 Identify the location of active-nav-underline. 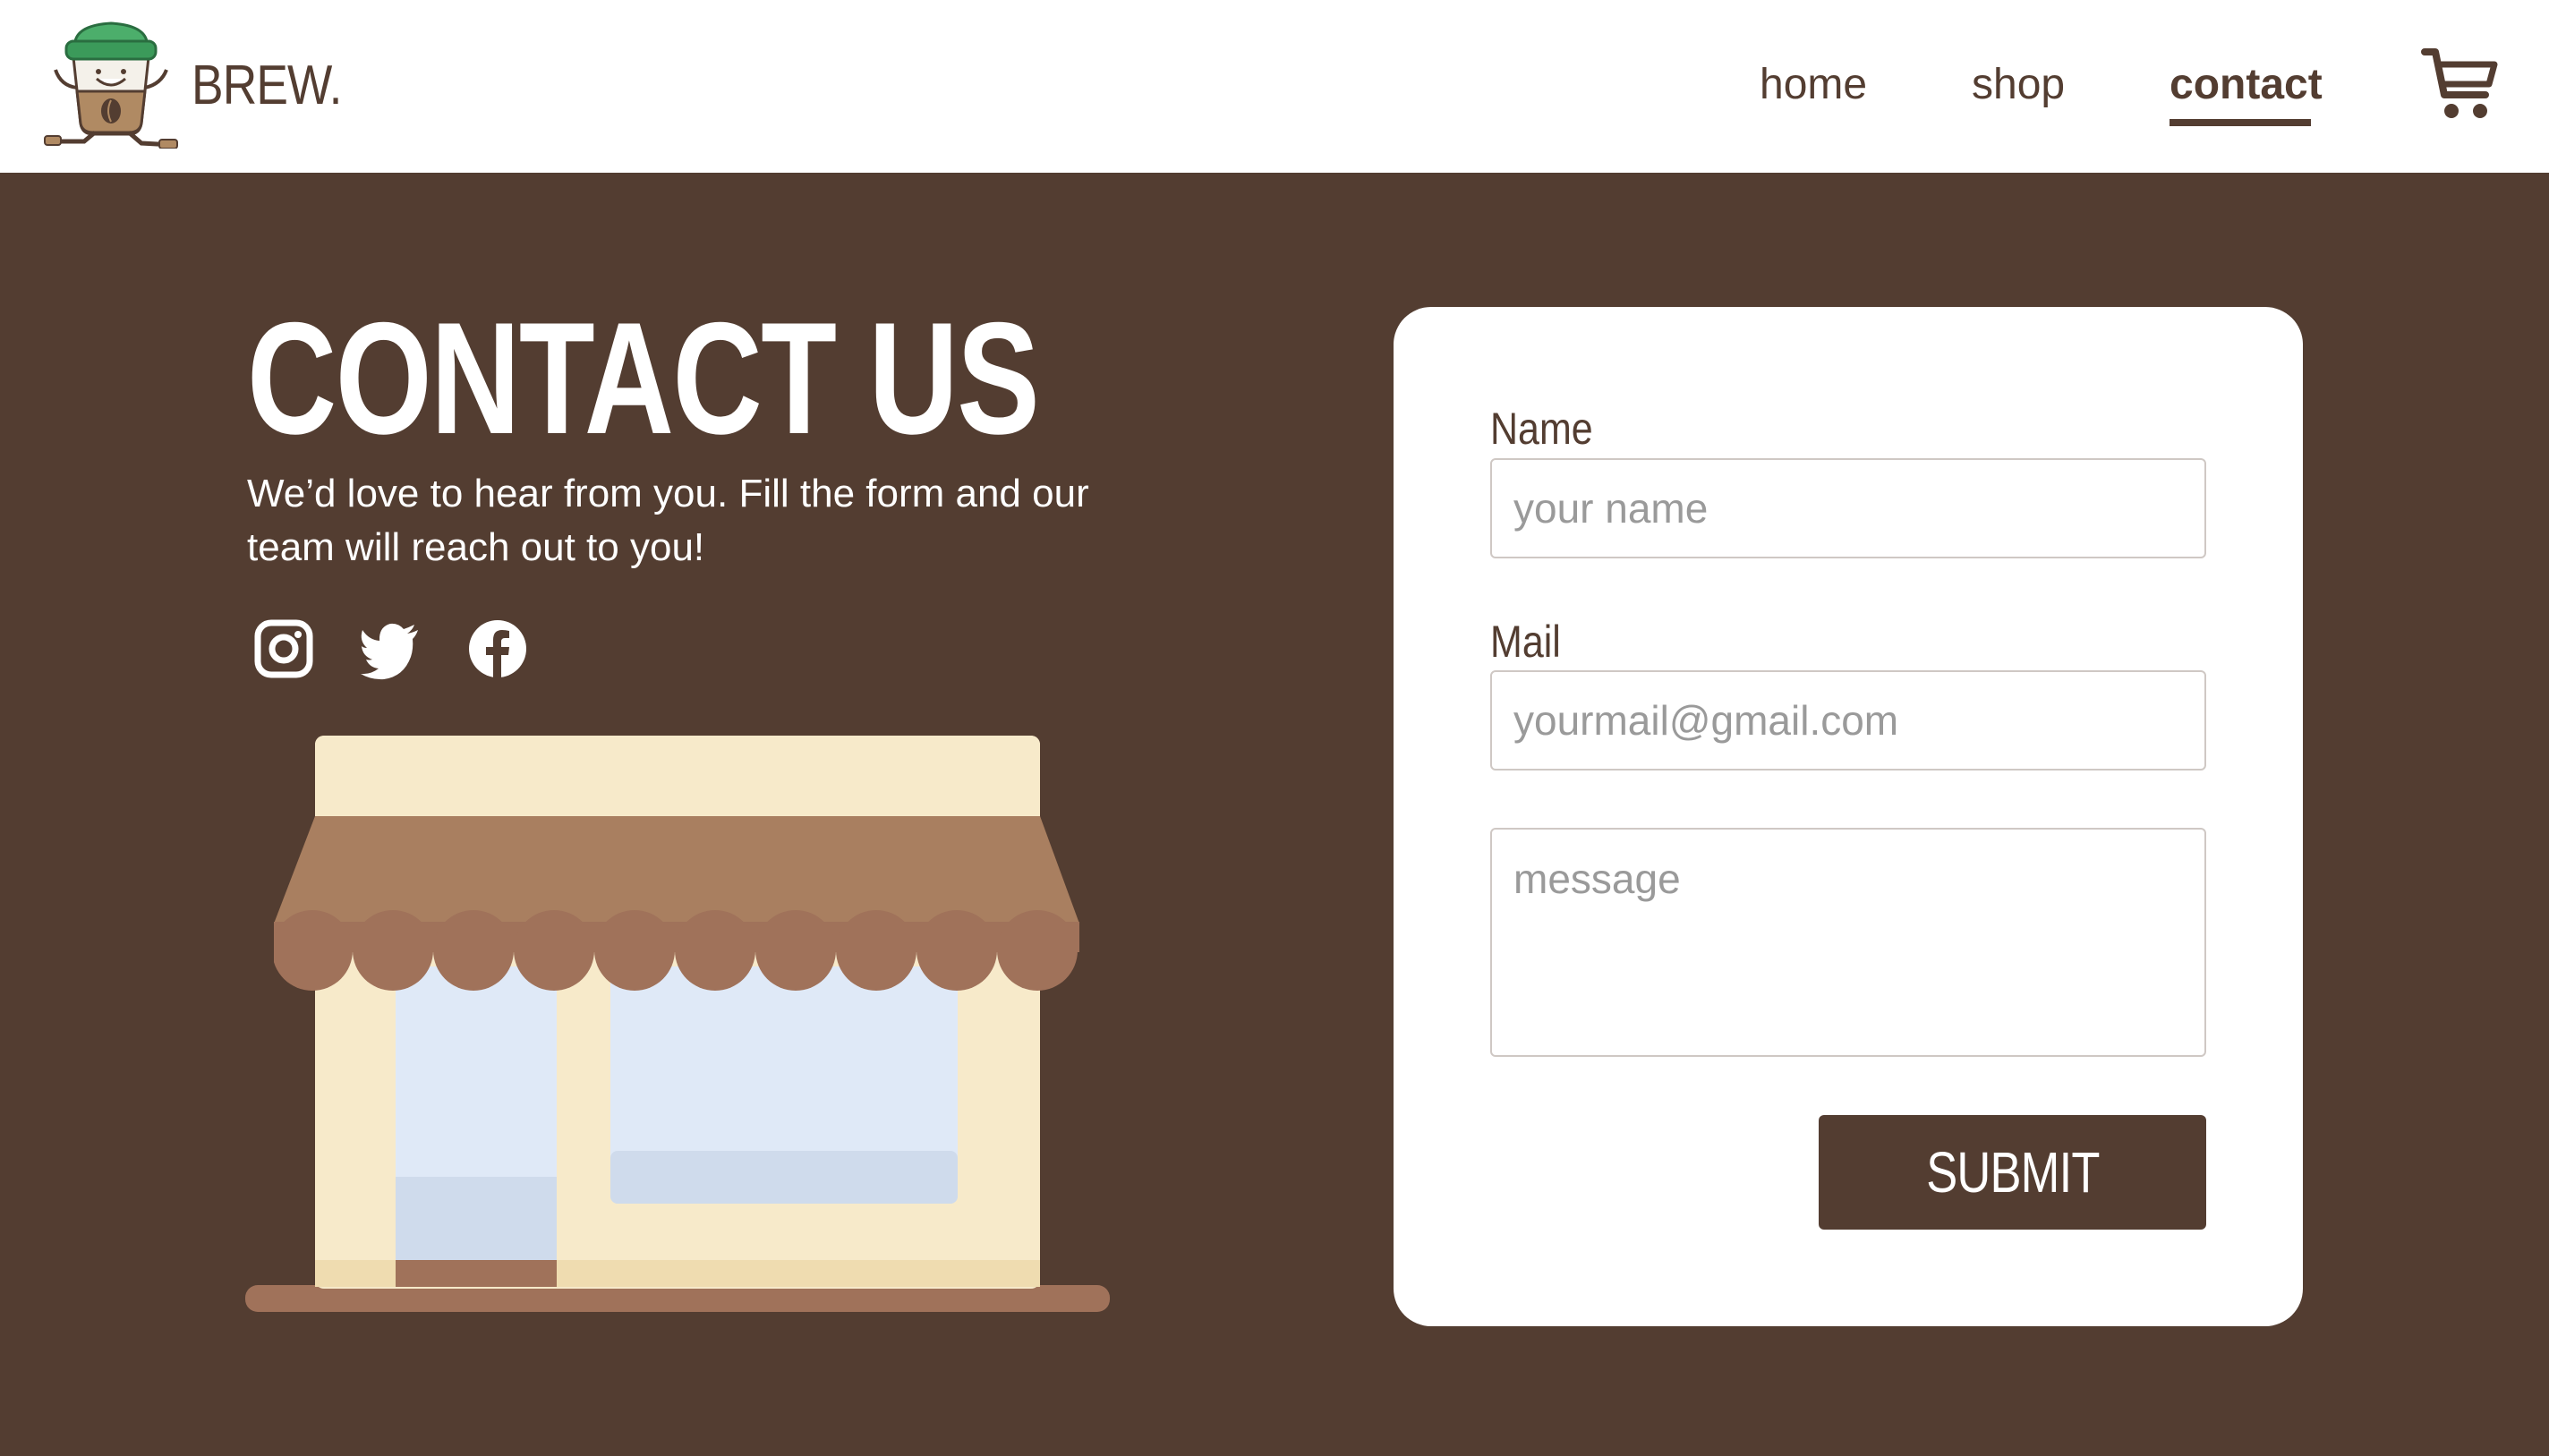
(2240, 122).